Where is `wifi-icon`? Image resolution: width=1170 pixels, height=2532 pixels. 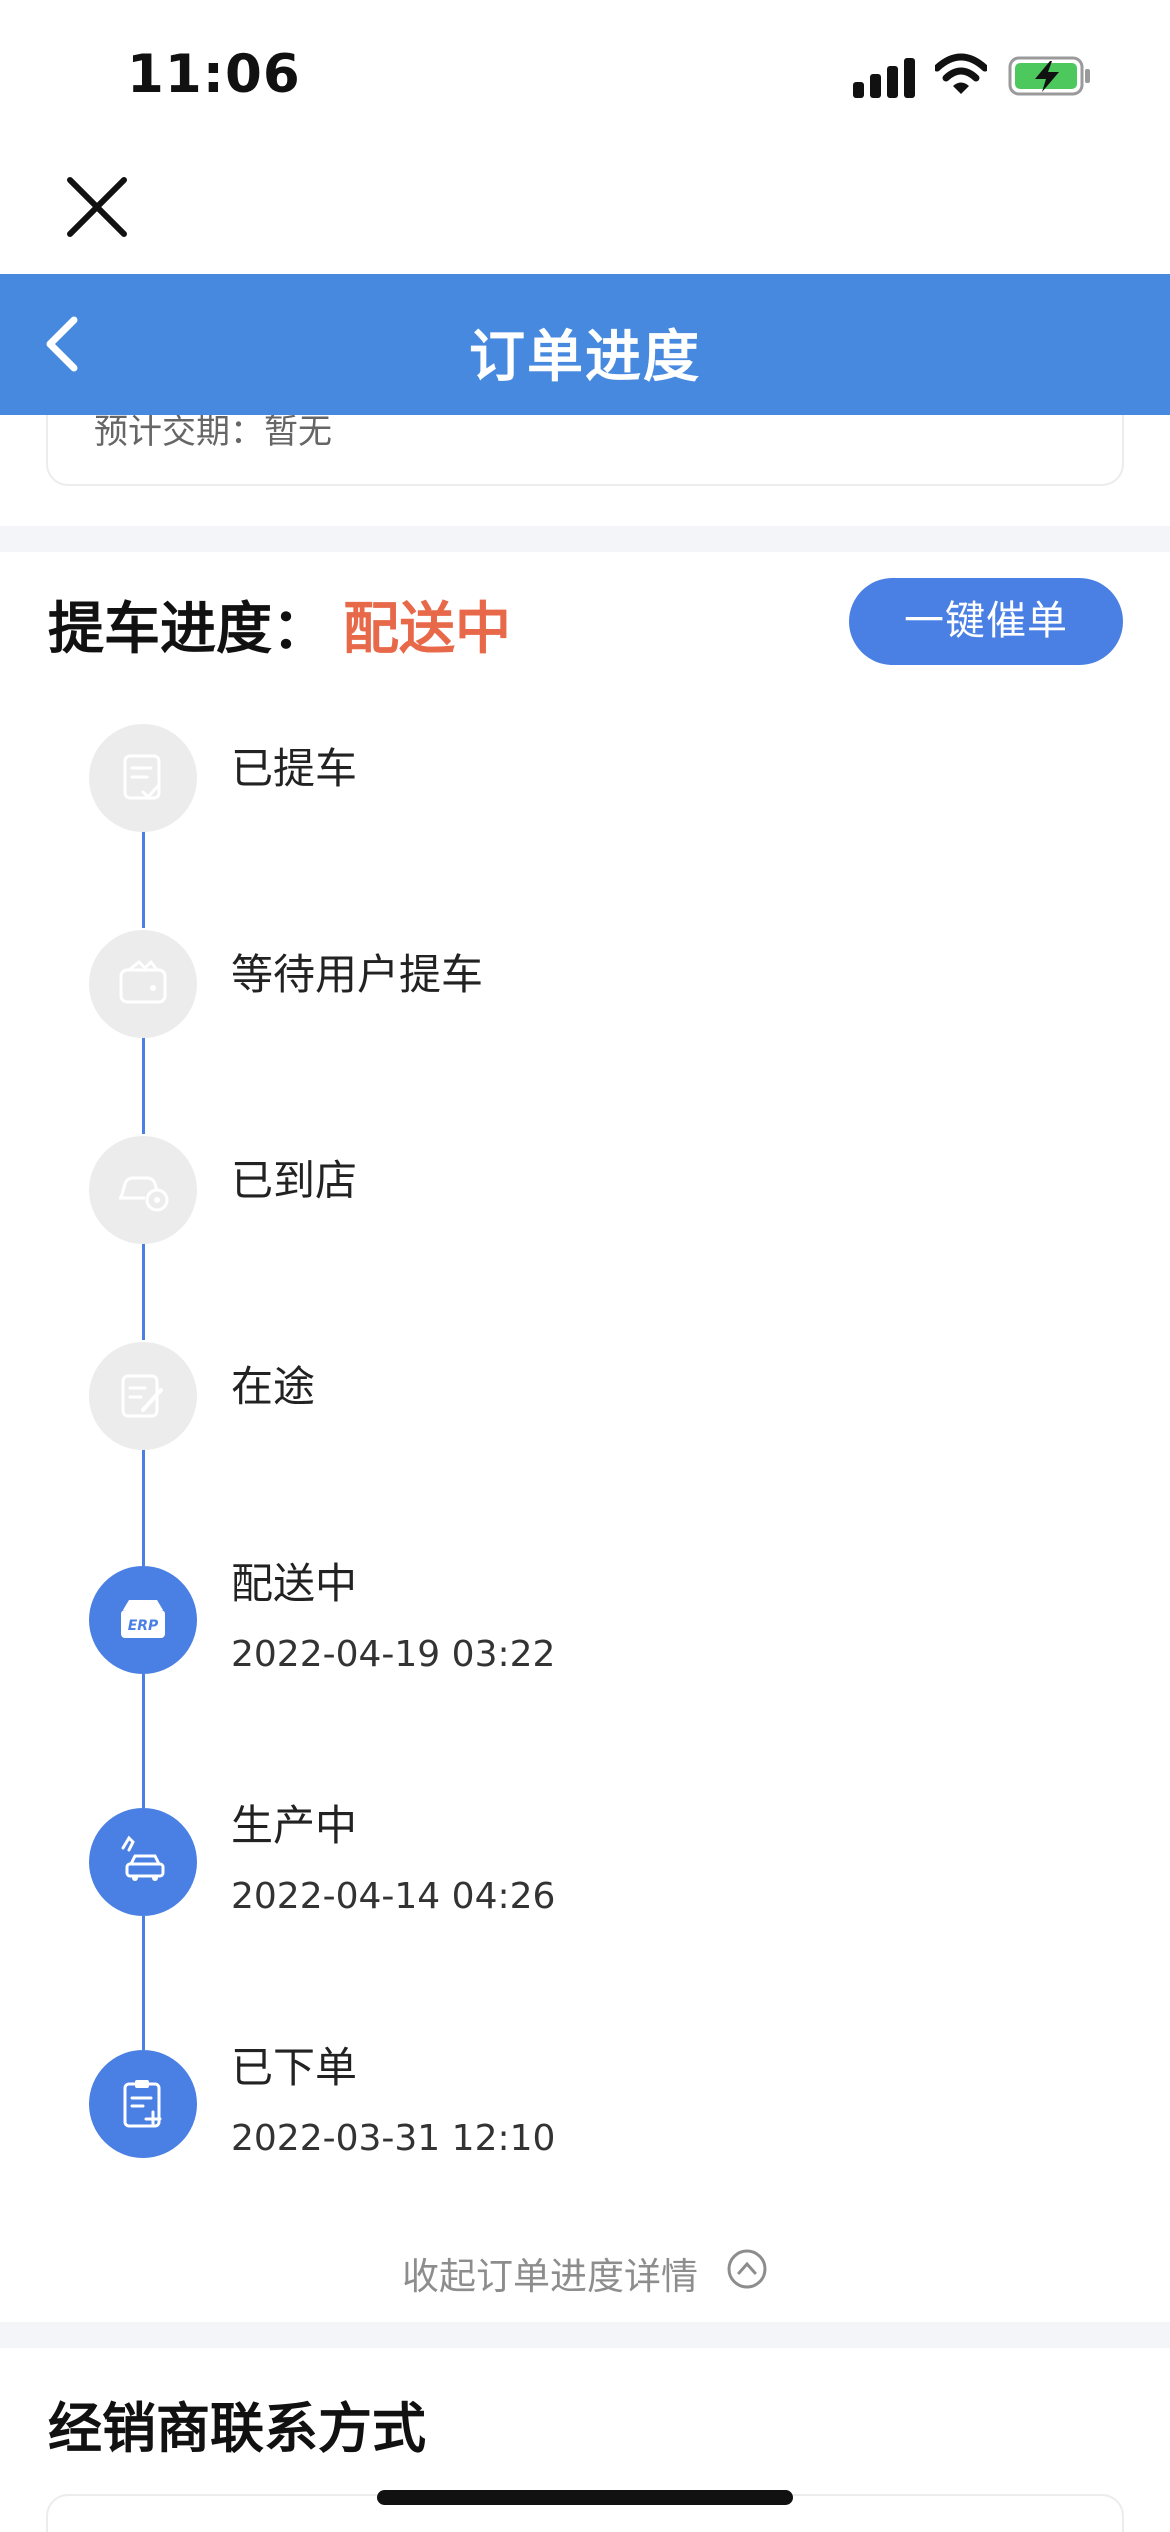 wifi-icon is located at coordinates (961, 73).